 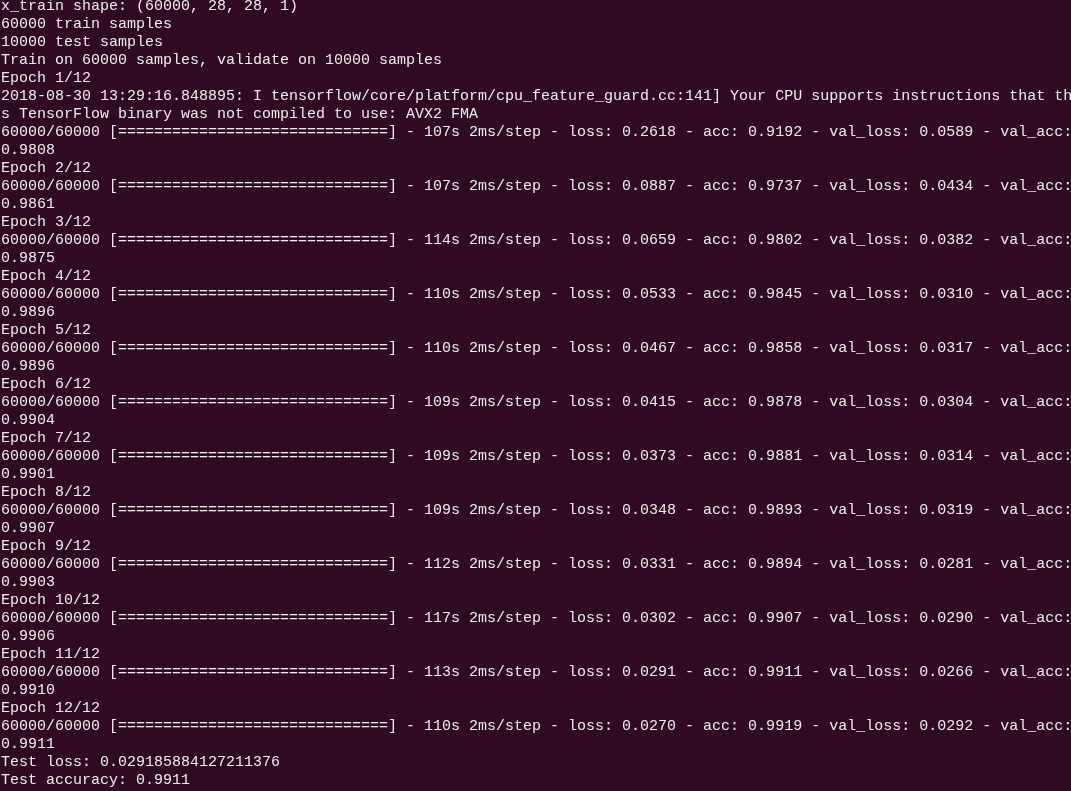 What do you see at coordinates (46, 439) in the screenshot?
I see `output-line: Epoch 7/12` at bounding box center [46, 439].